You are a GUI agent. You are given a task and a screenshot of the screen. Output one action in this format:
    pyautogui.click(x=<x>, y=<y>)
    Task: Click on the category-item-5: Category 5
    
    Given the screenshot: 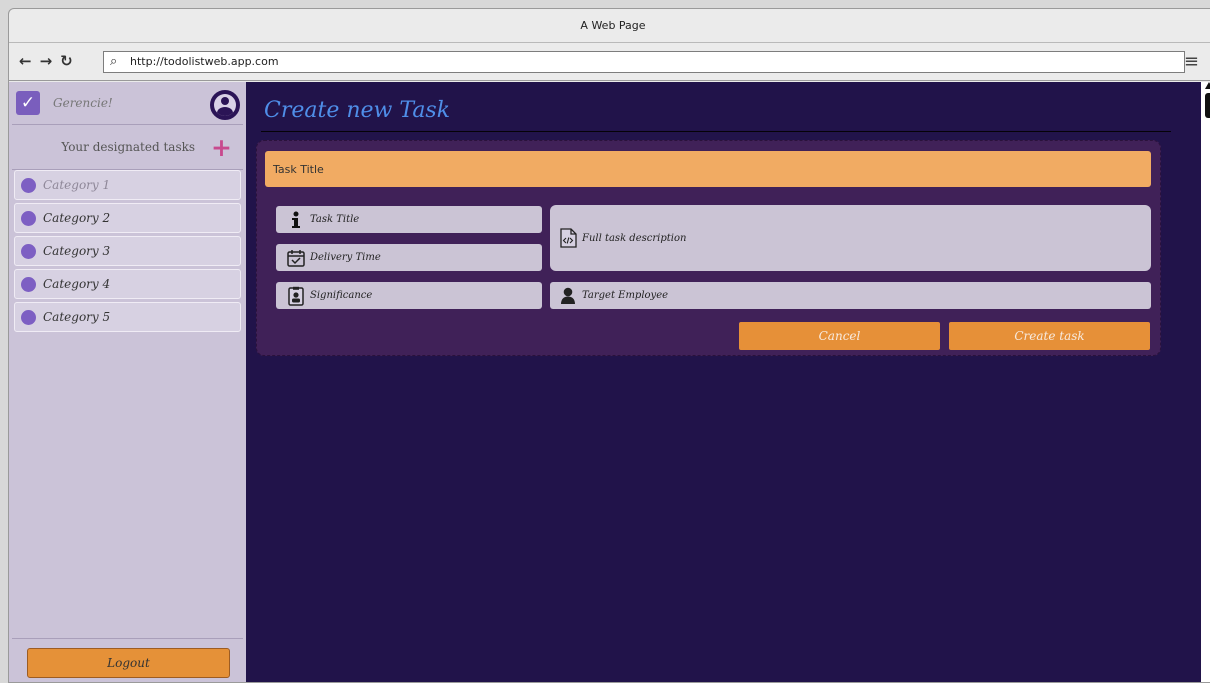 What is the action you would take?
    pyautogui.click(x=127, y=317)
    